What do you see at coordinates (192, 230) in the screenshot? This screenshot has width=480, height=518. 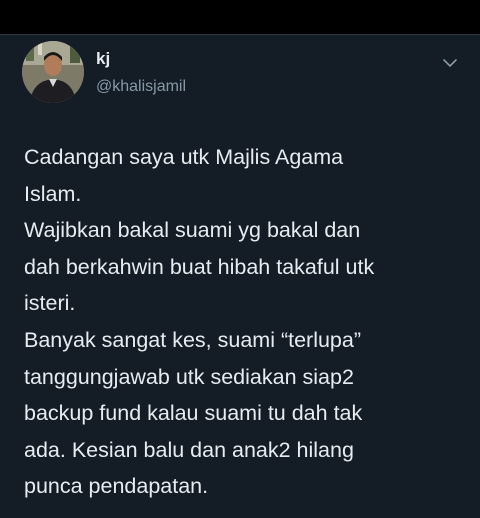 I see `tweet-line: Wajibkan bakal suami yg bakal dan` at bounding box center [192, 230].